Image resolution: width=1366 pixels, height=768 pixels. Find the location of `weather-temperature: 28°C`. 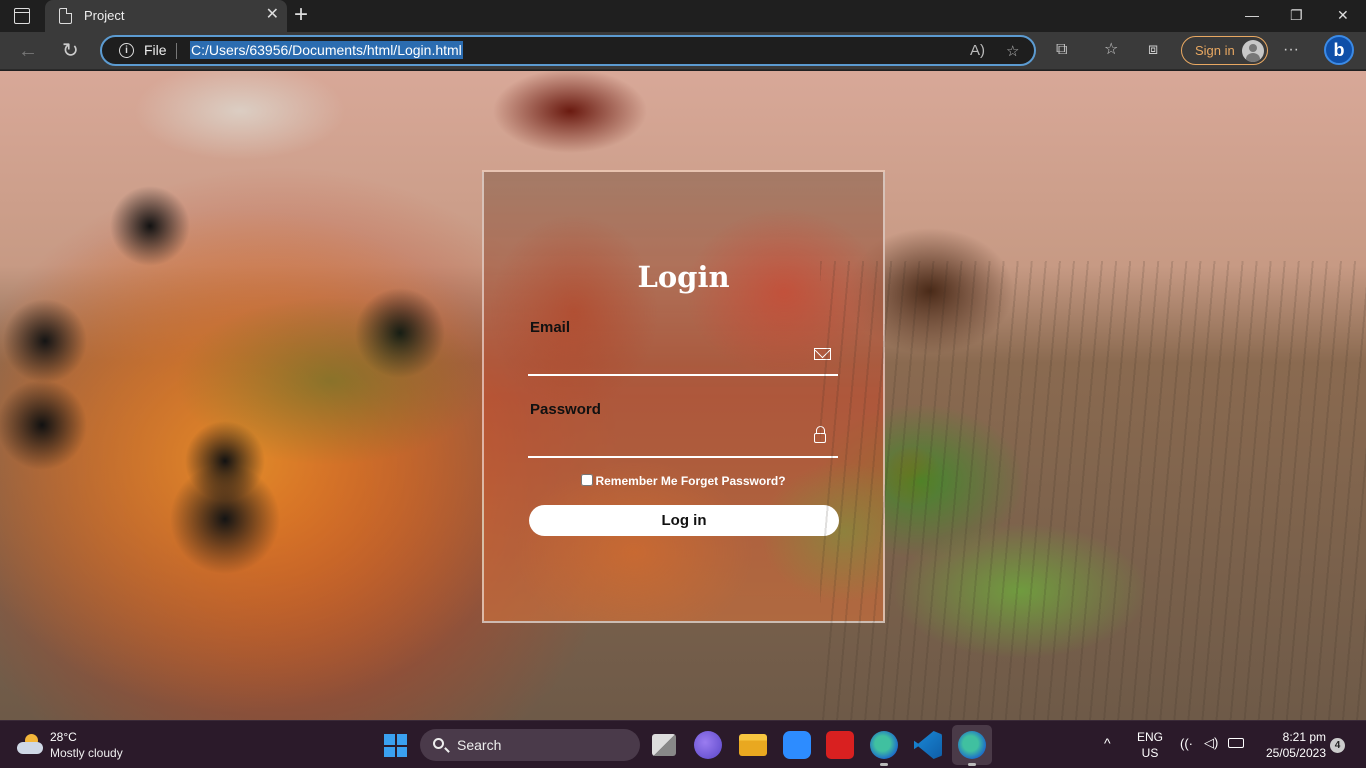

weather-temperature: 28°C is located at coordinates (63, 737).